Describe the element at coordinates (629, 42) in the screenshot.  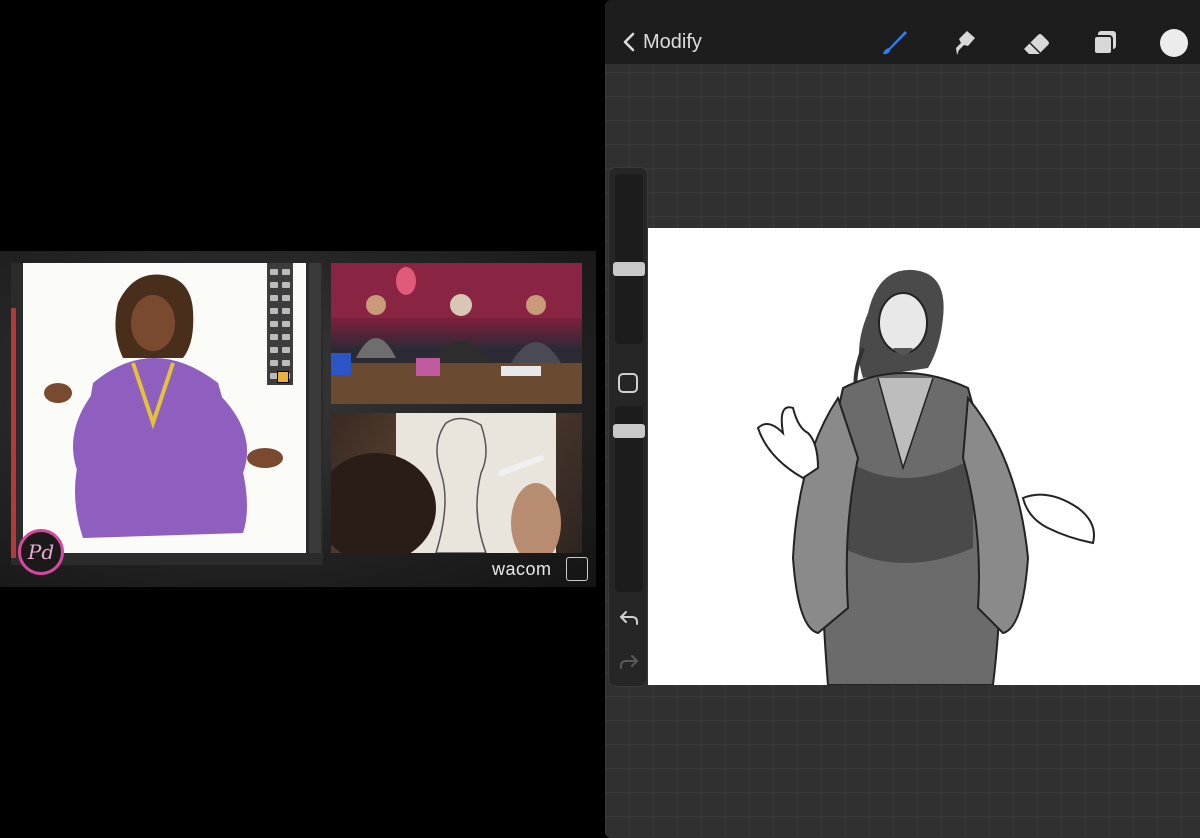
I see `chevron-left-icon` at that location.